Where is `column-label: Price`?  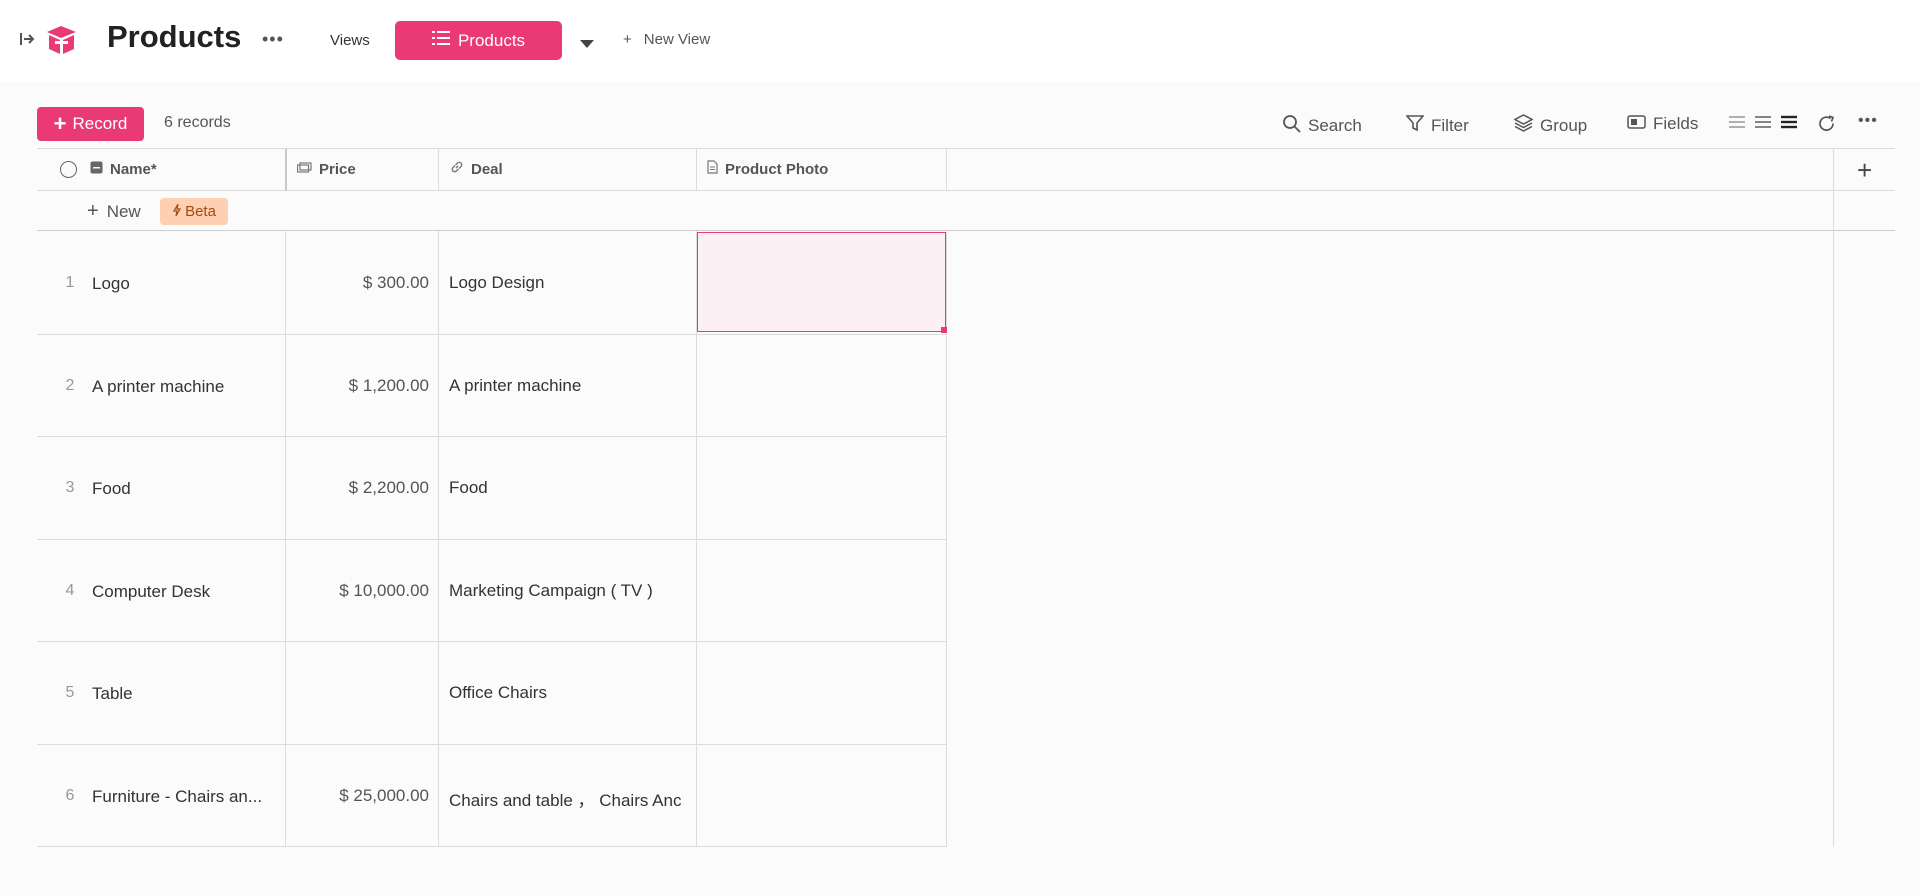 column-label: Price is located at coordinates (337, 169).